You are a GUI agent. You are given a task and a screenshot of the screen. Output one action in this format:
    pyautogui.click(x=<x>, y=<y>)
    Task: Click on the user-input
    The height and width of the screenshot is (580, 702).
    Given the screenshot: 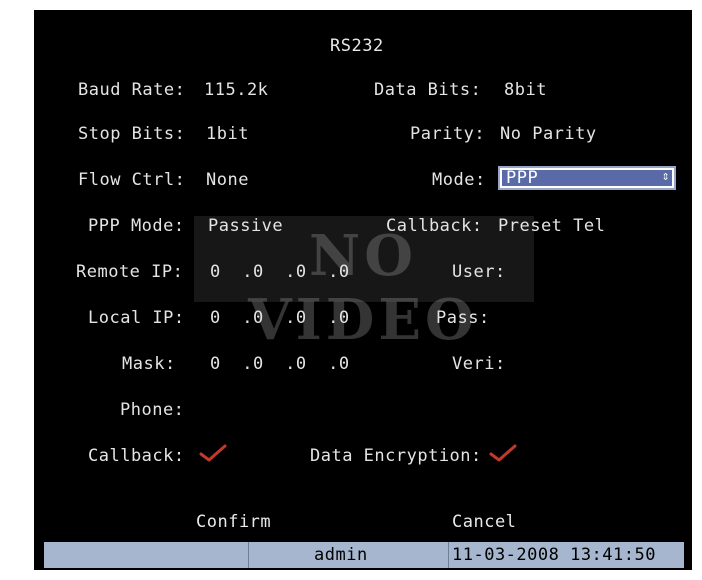 What is the action you would take?
    pyautogui.click(x=583, y=272)
    